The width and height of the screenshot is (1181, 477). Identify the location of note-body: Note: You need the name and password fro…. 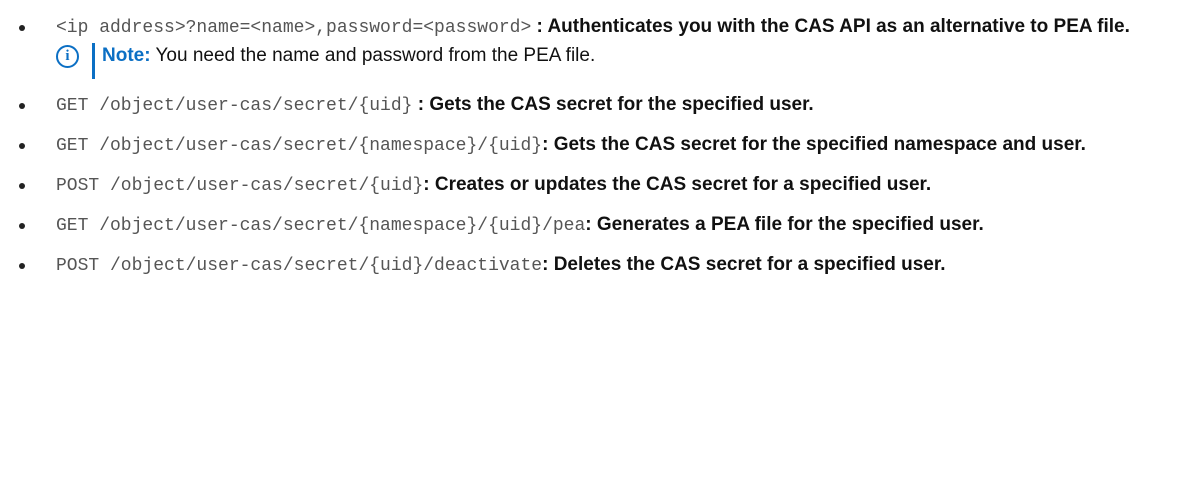
(348, 56).